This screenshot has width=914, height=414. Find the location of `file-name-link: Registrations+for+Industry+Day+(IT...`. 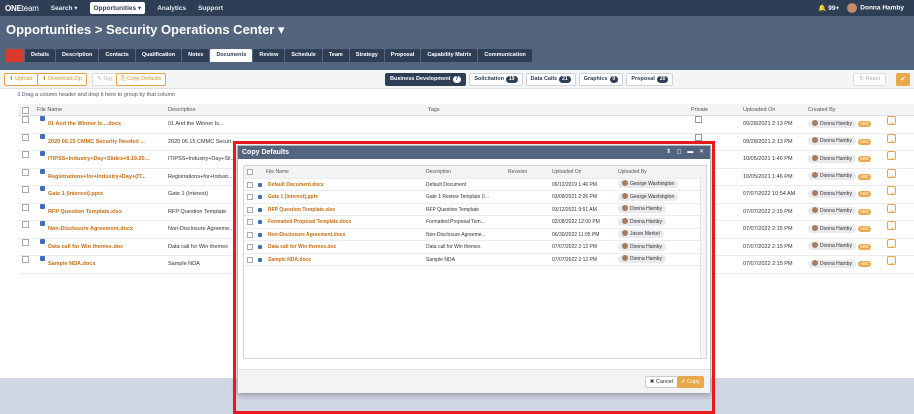

file-name-link: Registrations+for+Industry+Day+(IT... is located at coordinates (105, 178).